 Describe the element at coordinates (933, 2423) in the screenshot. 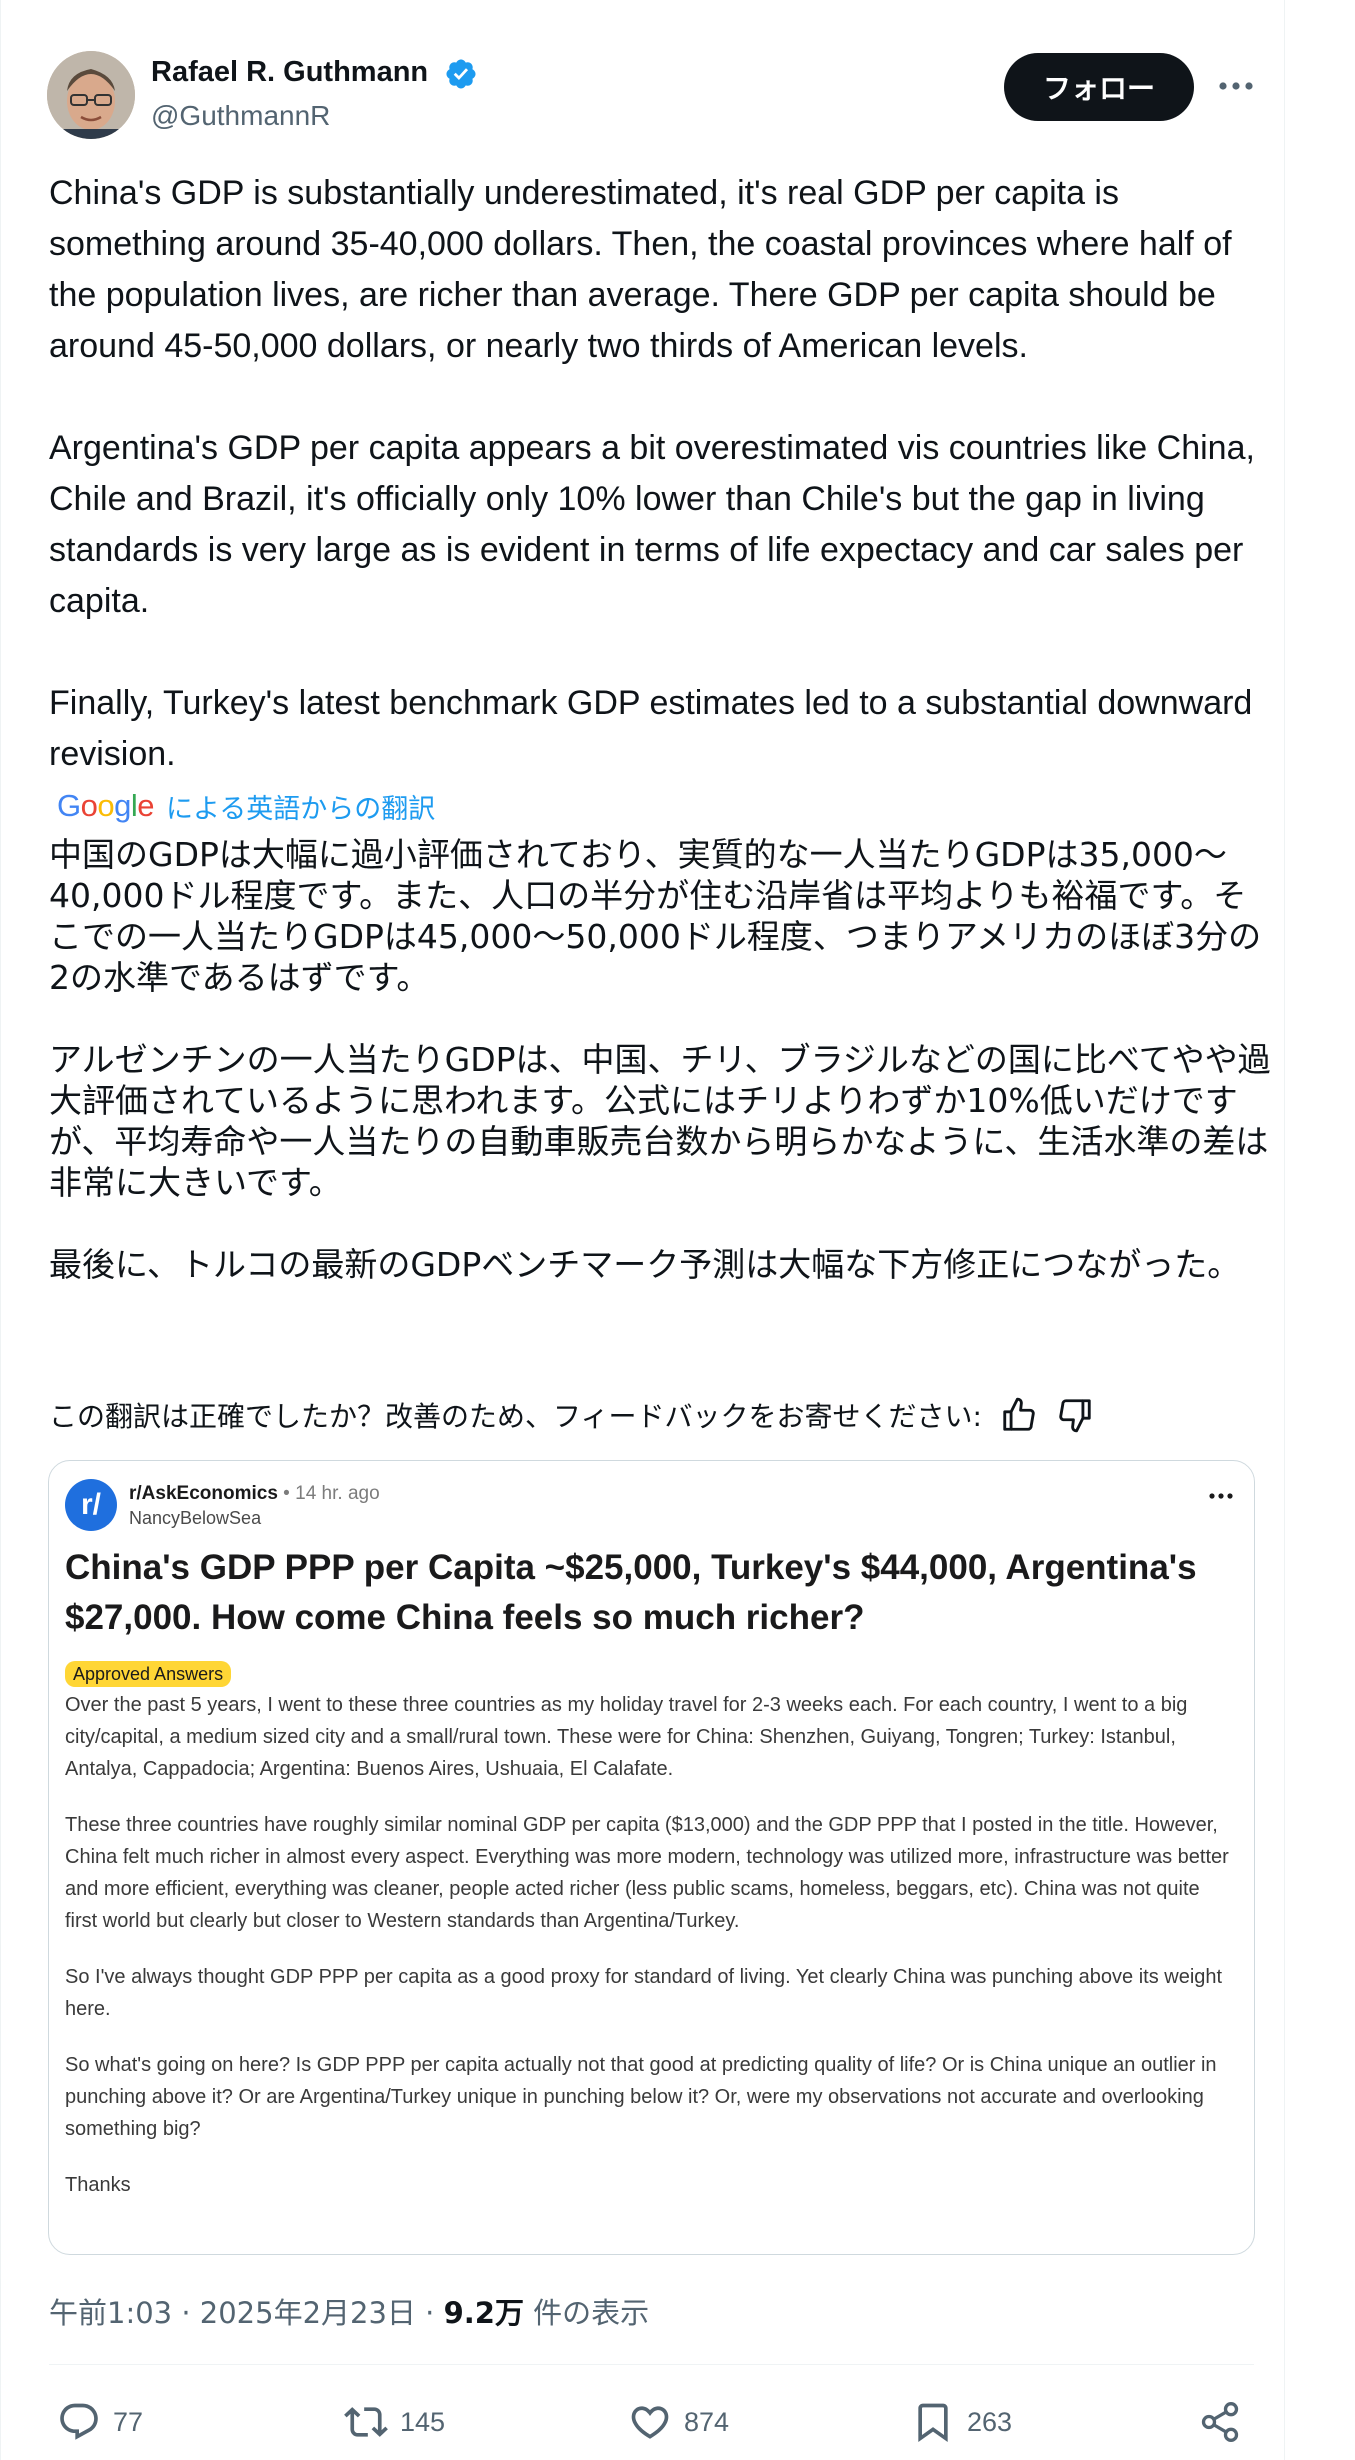

I see `bookmark-icon` at that location.